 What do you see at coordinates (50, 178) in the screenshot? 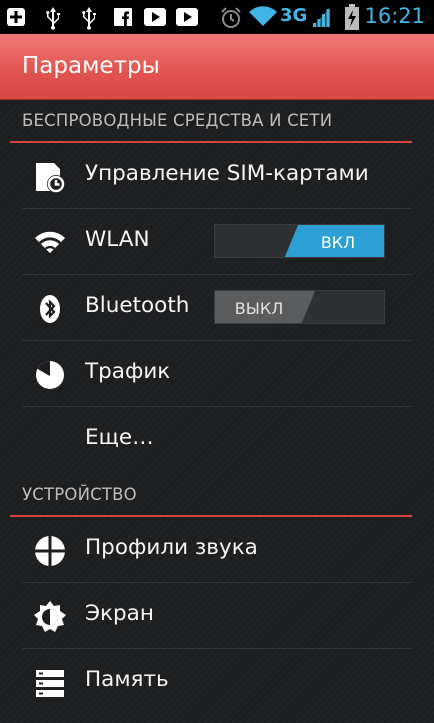
I see `sim-card-icon` at bounding box center [50, 178].